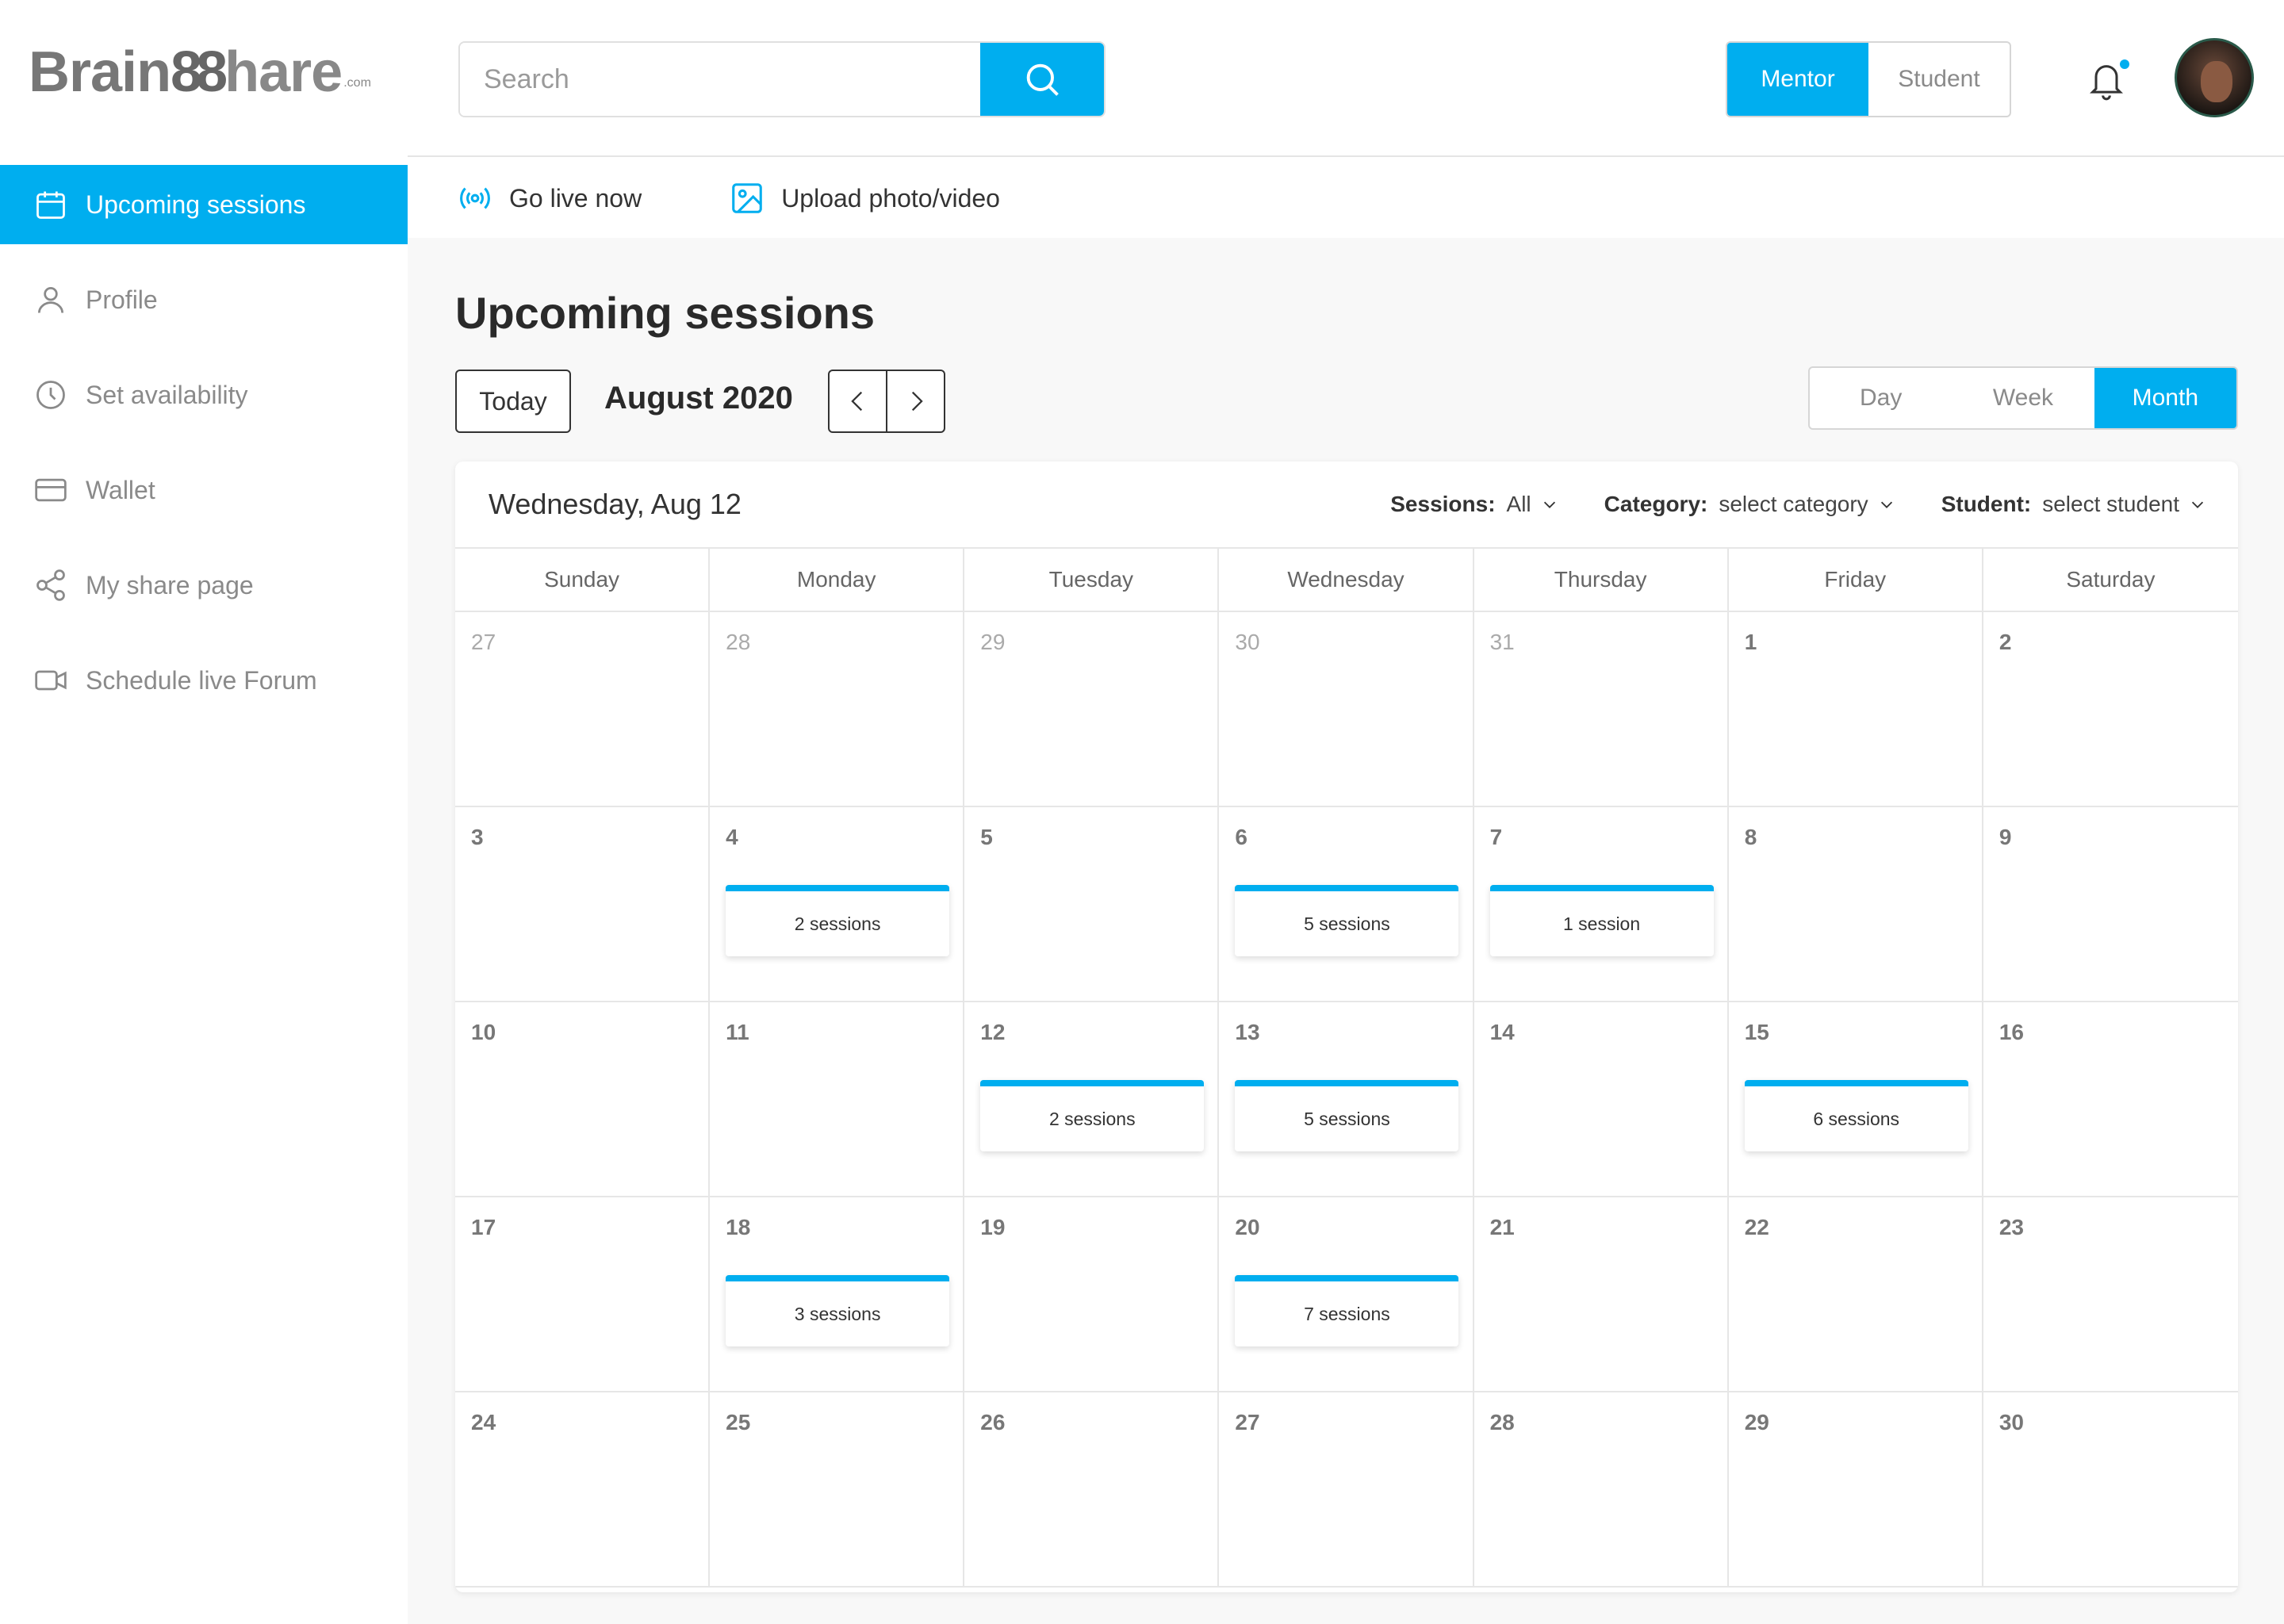  Describe the element at coordinates (2109, 81) in the screenshot. I see `notifications-button` at that location.